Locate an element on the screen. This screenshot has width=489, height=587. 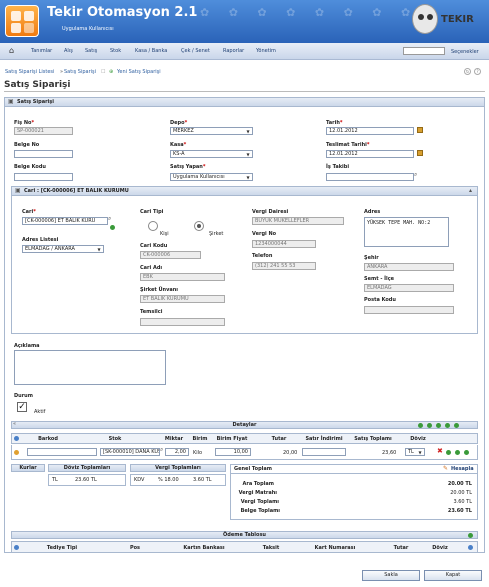
miktar-field: 2,00 is located at coordinates (177, 452).